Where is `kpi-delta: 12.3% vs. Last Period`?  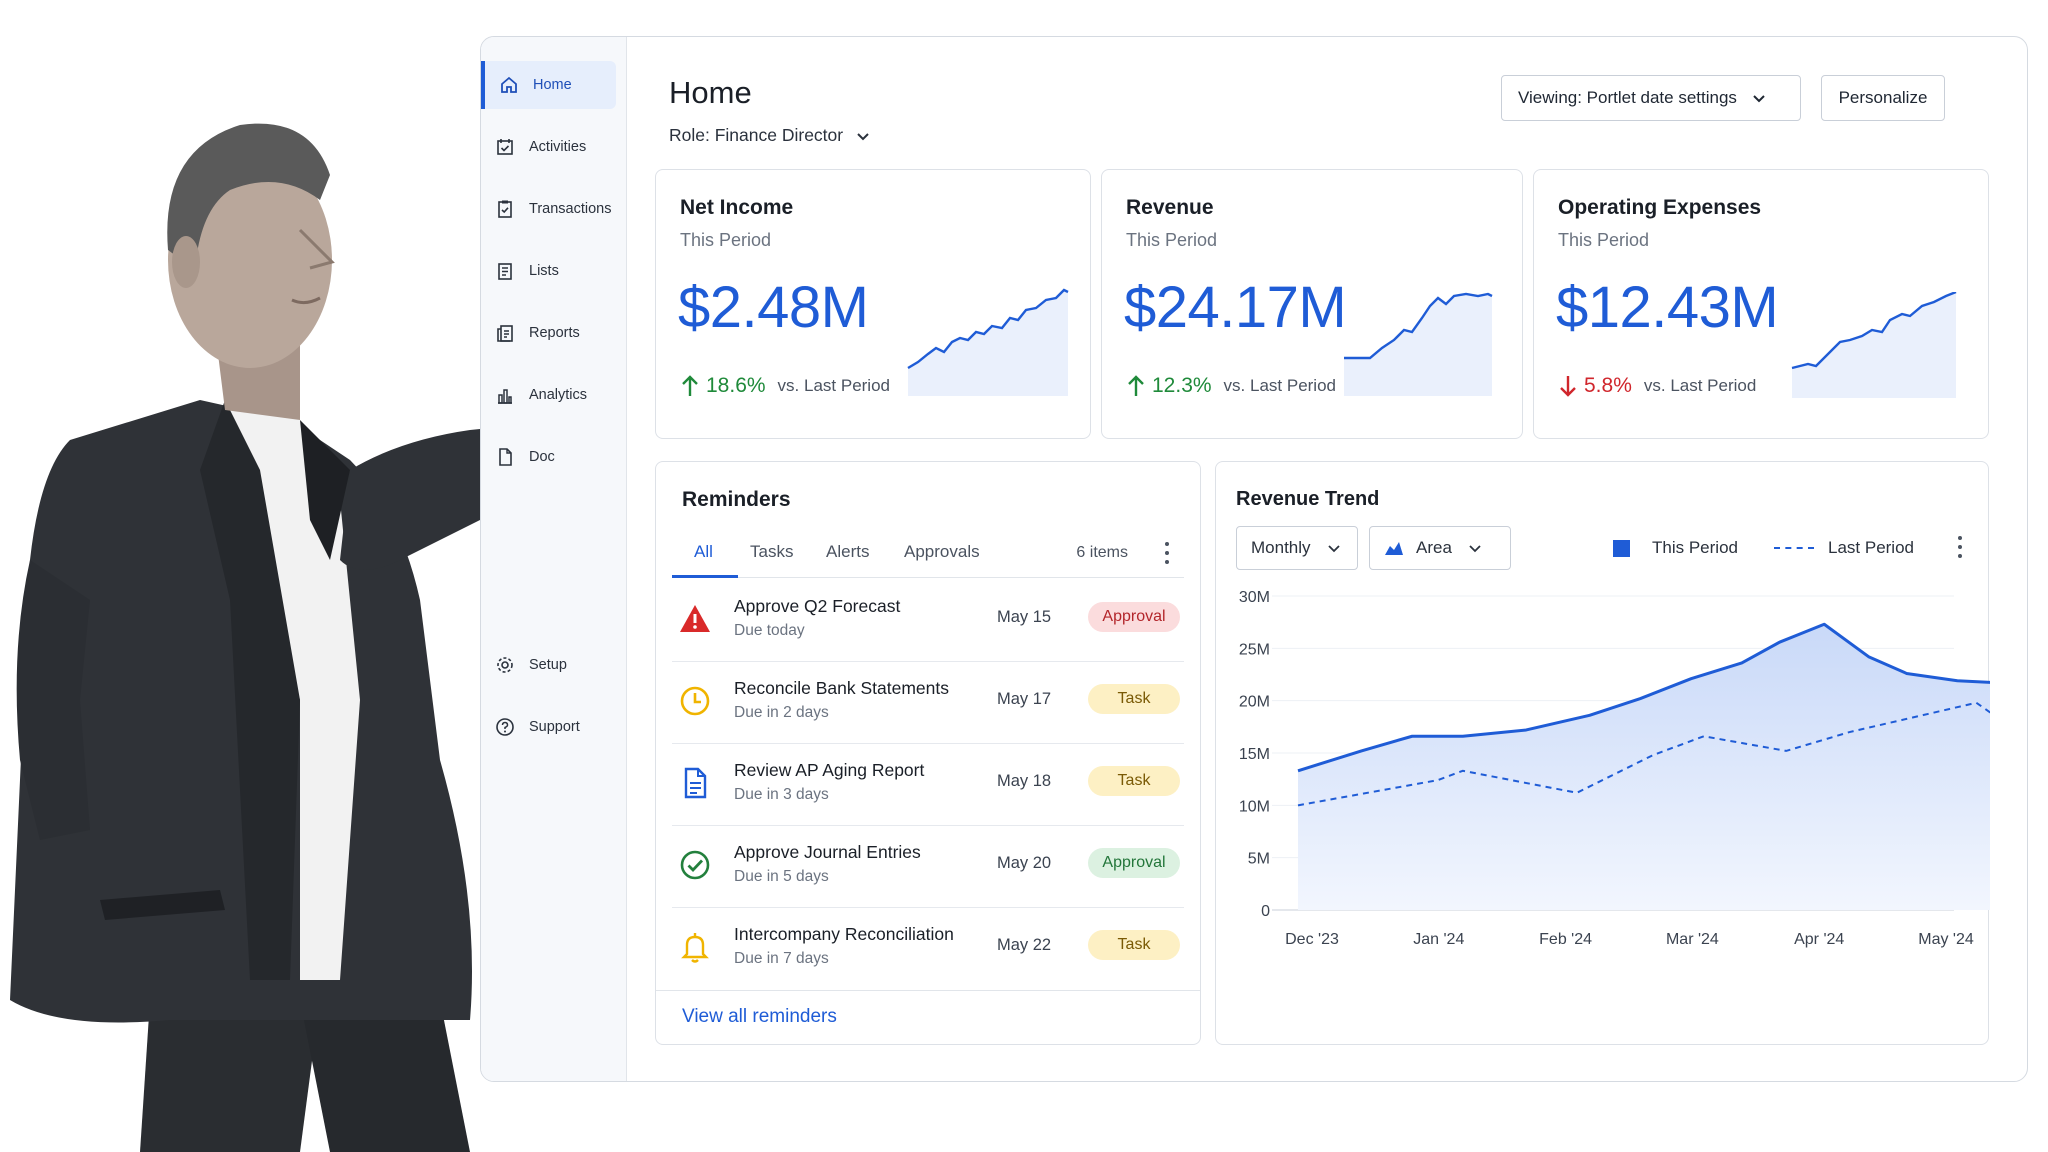
kpi-delta: 12.3% vs. Last Period is located at coordinates (1231, 386).